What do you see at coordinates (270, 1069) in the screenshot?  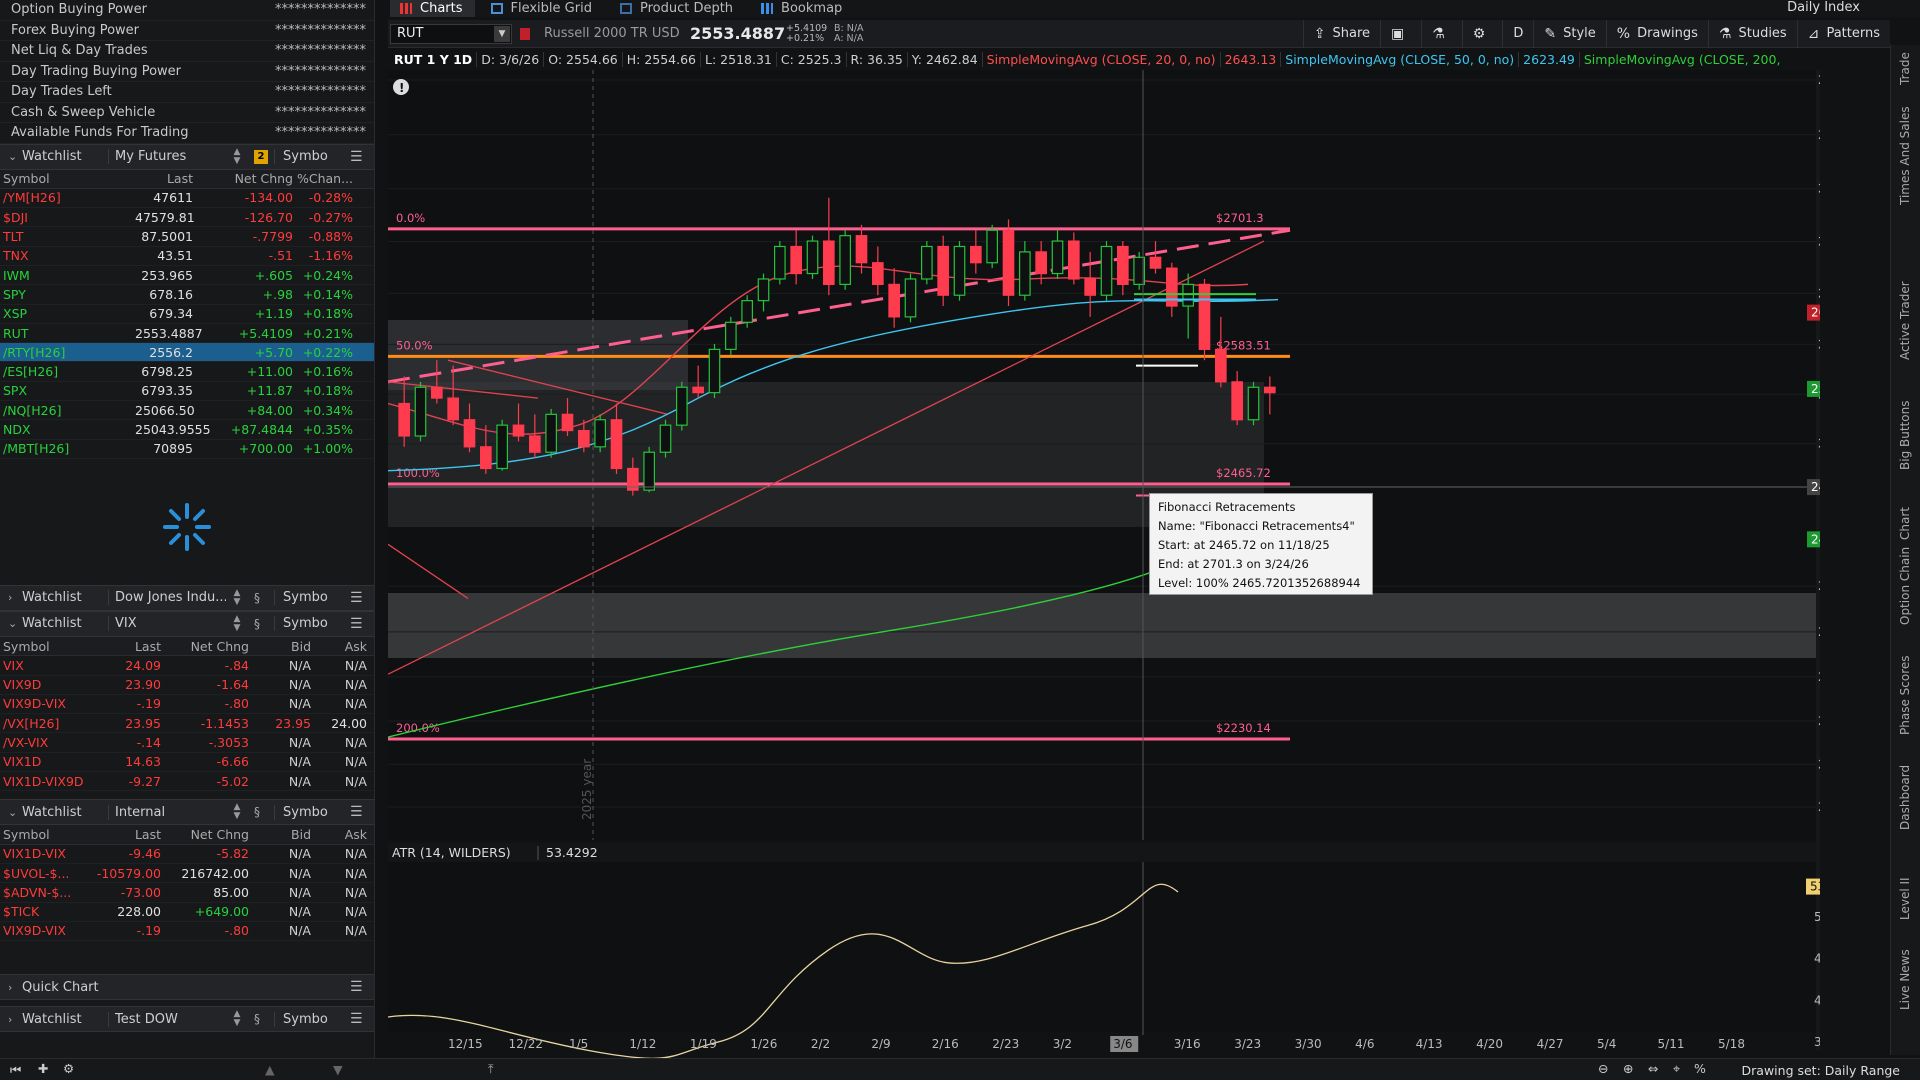 I see `scroll-up-icon: ▲` at bounding box center [270, 1069].